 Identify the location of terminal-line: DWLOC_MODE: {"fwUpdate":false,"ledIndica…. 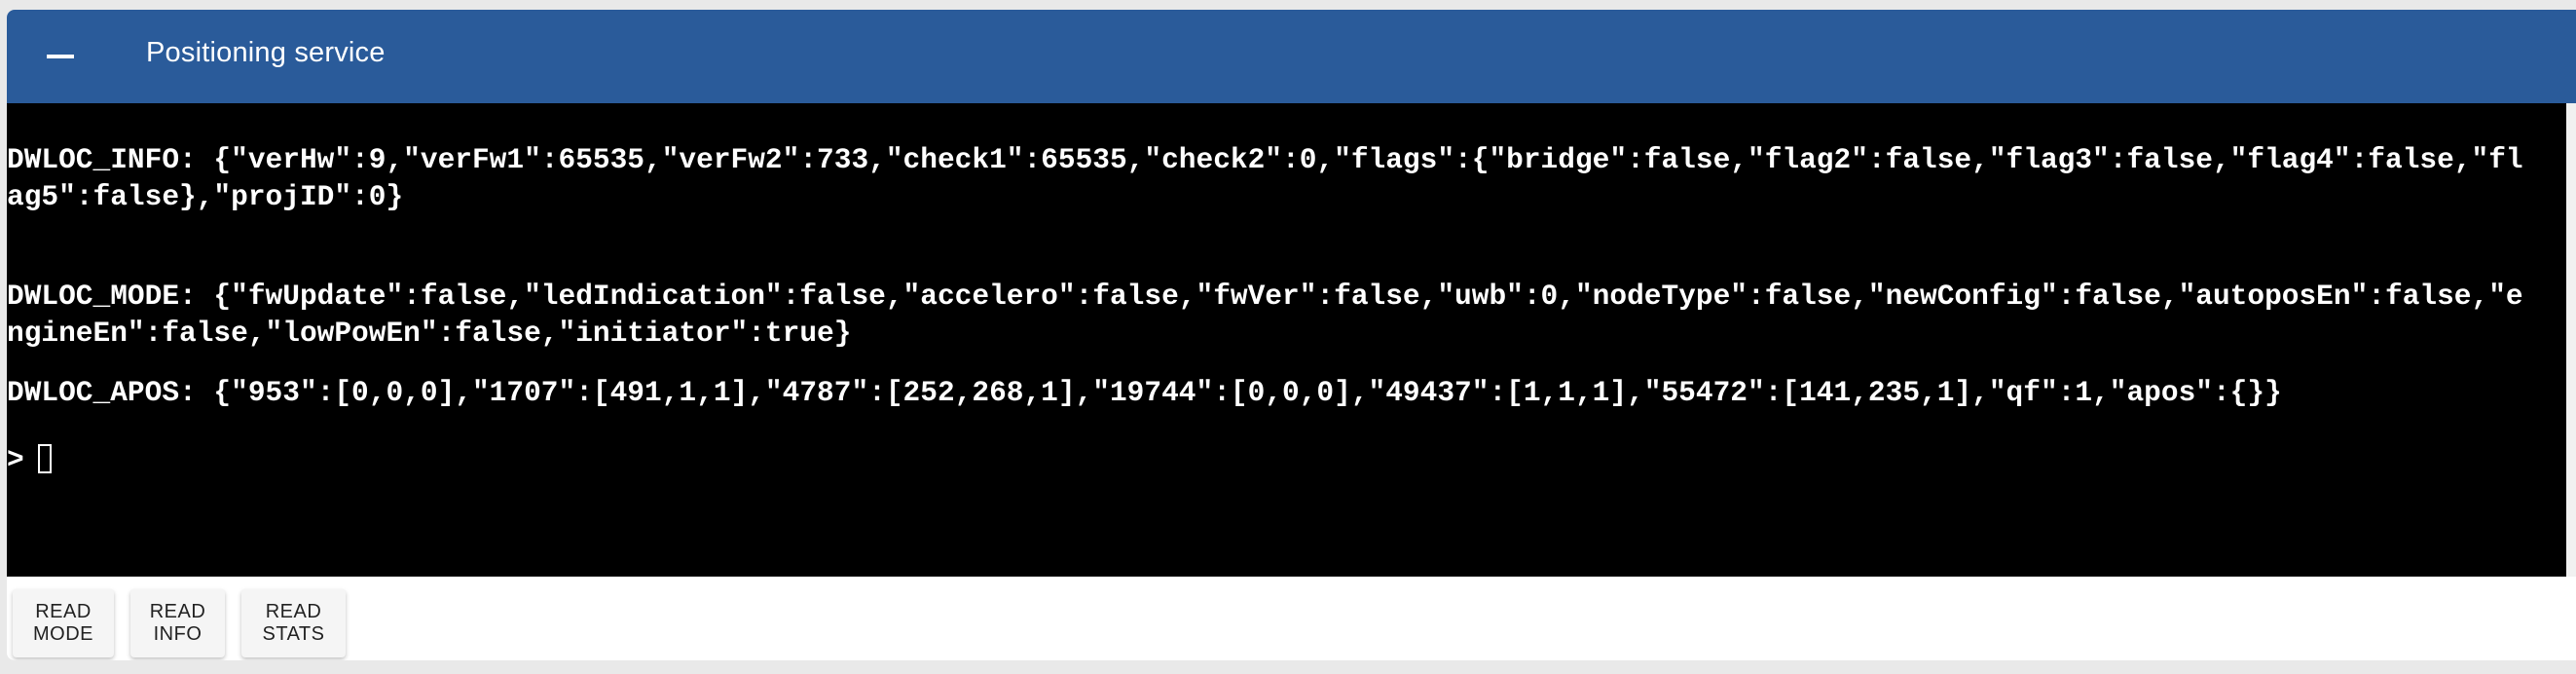
(1265, 296).